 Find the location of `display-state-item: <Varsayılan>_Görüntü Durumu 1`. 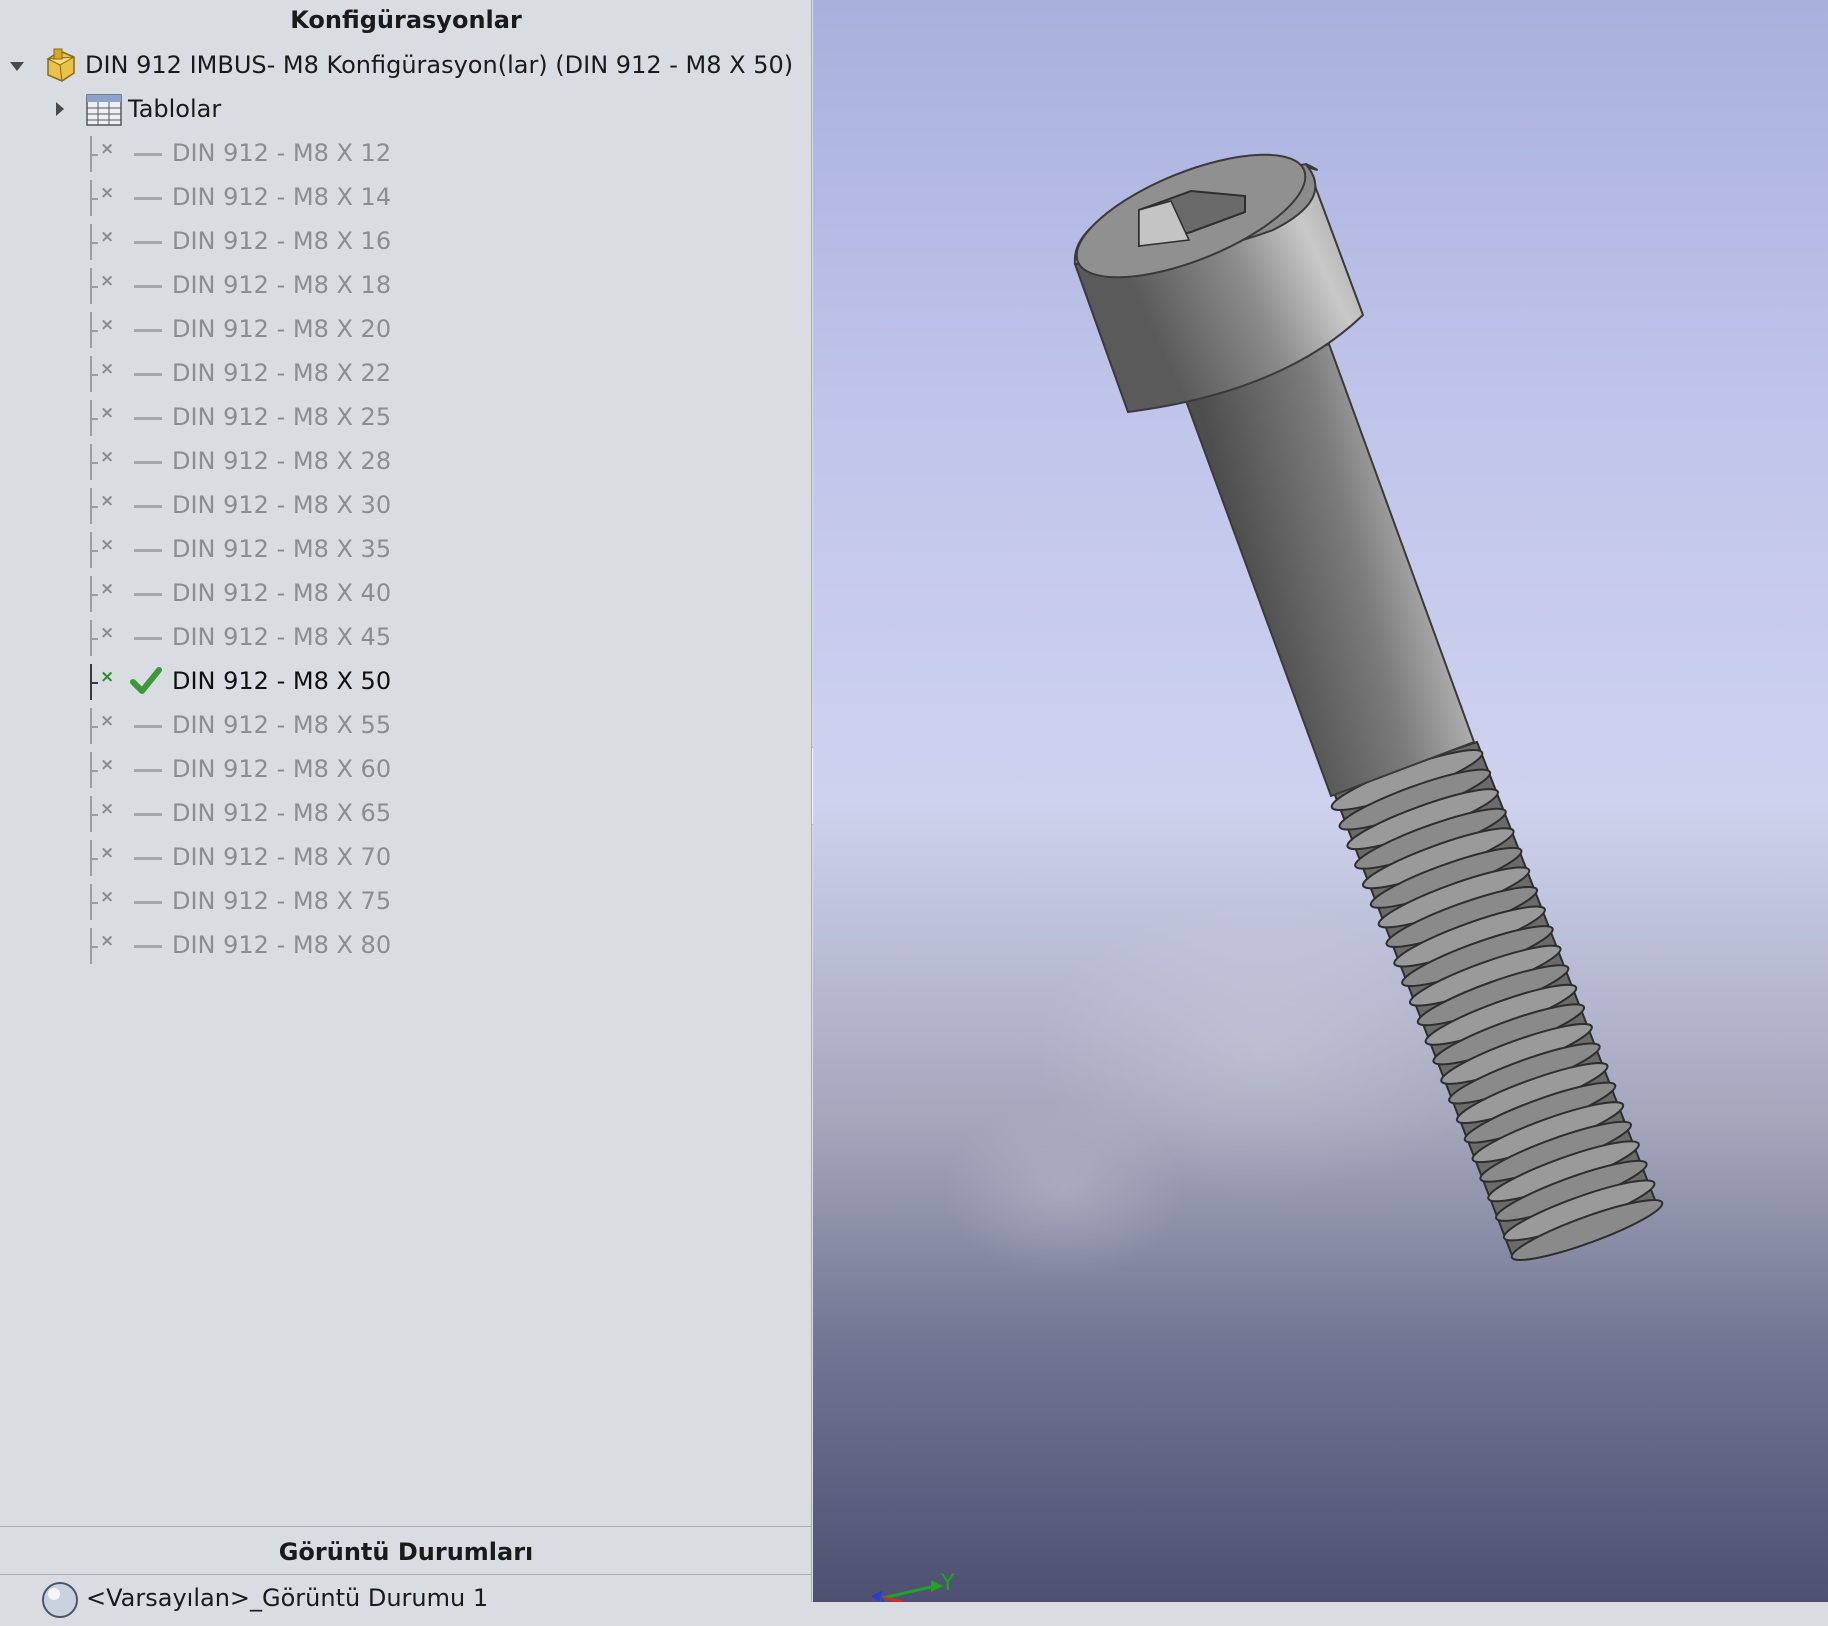

display-state-item: <Varsayılan>_Görüntü Durumu 1 is located at coordinates (406, 1598).